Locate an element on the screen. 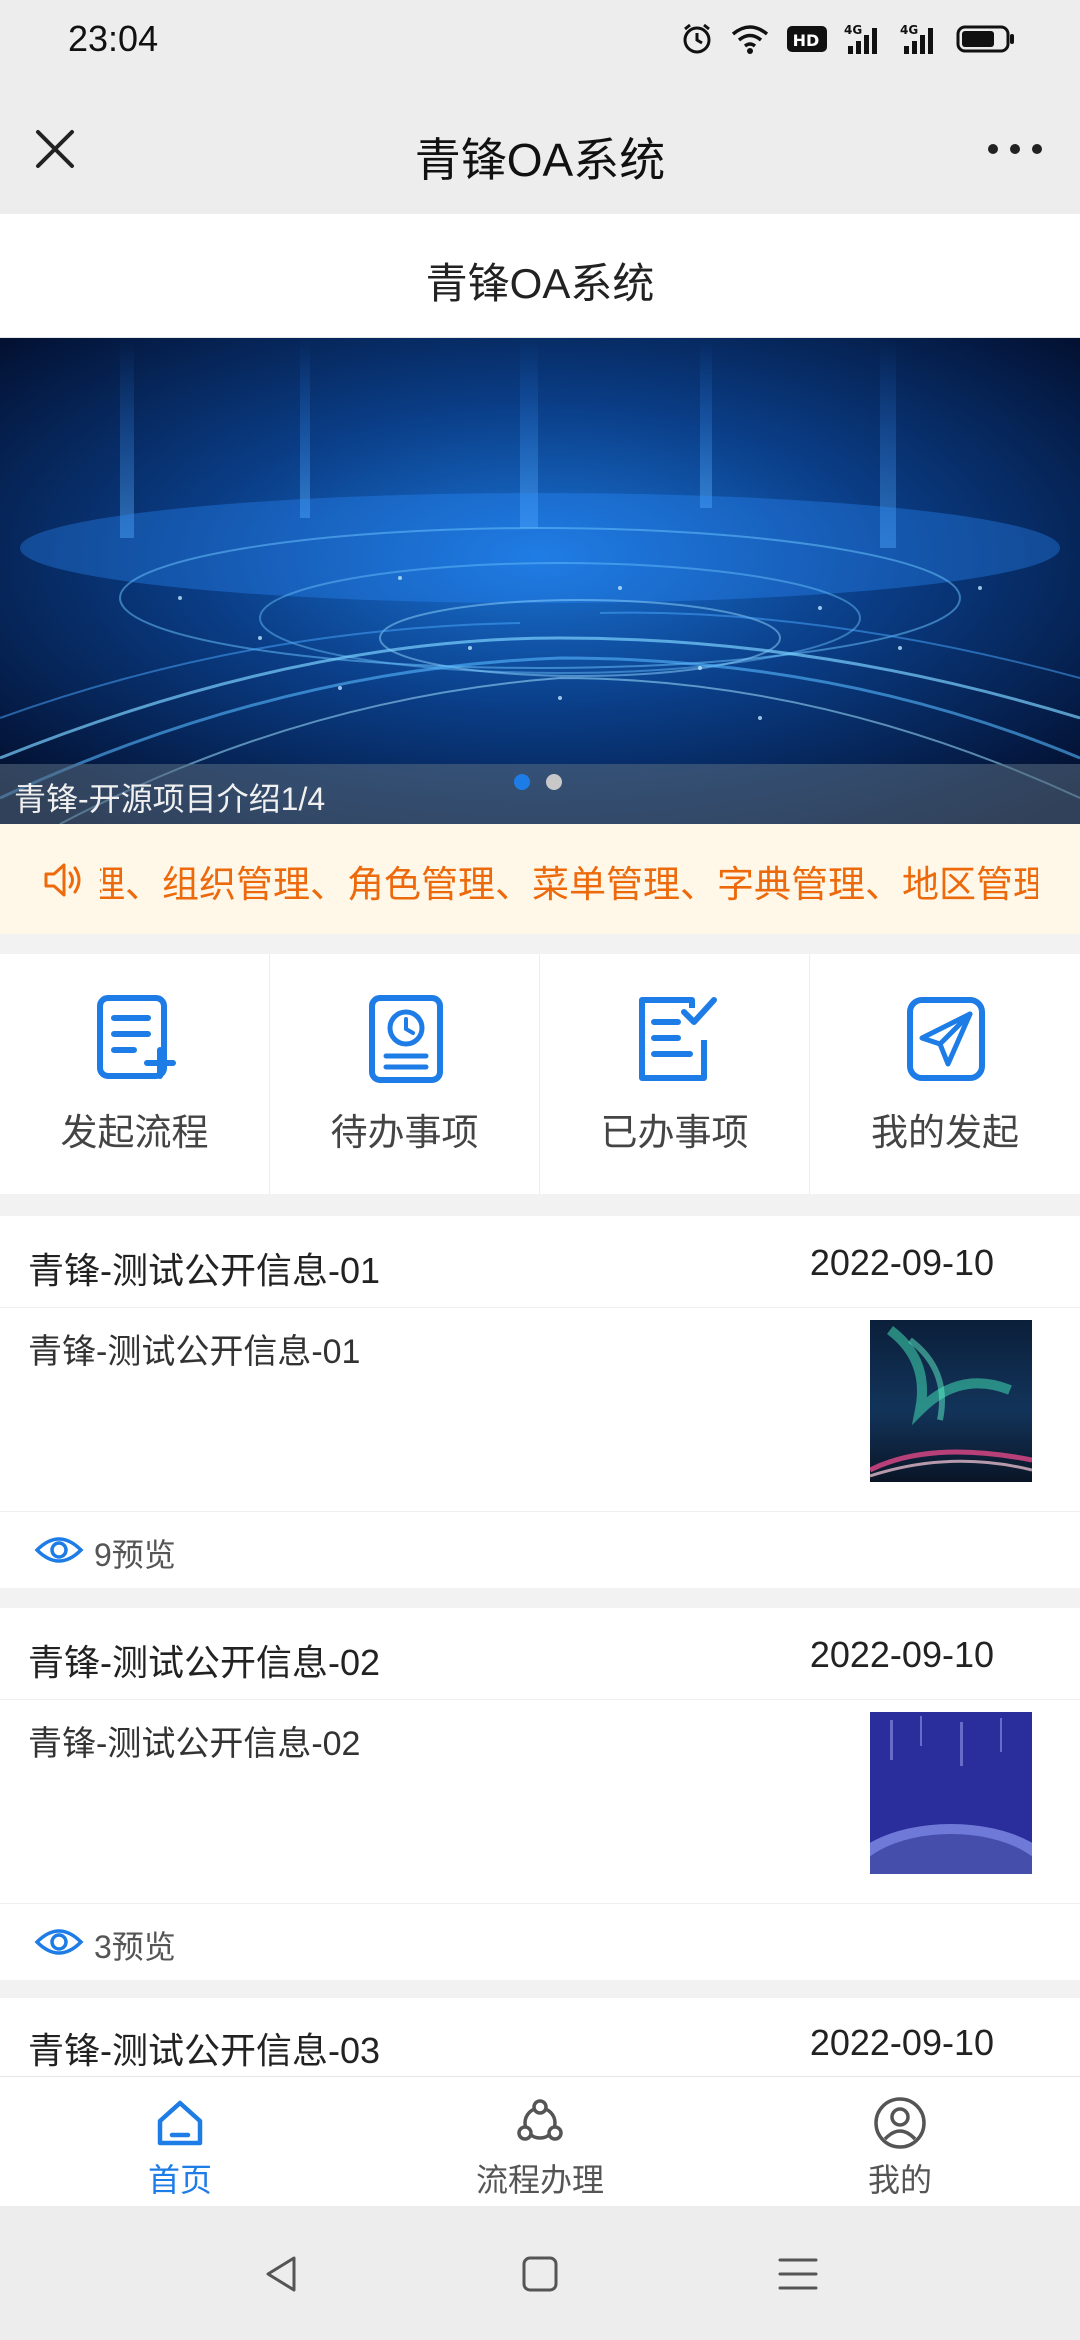 Image resolution: width=1080 pixels, height=2340 pixels. menu-my-initiated: 我的发起 is located at coordinates (945, 1074).